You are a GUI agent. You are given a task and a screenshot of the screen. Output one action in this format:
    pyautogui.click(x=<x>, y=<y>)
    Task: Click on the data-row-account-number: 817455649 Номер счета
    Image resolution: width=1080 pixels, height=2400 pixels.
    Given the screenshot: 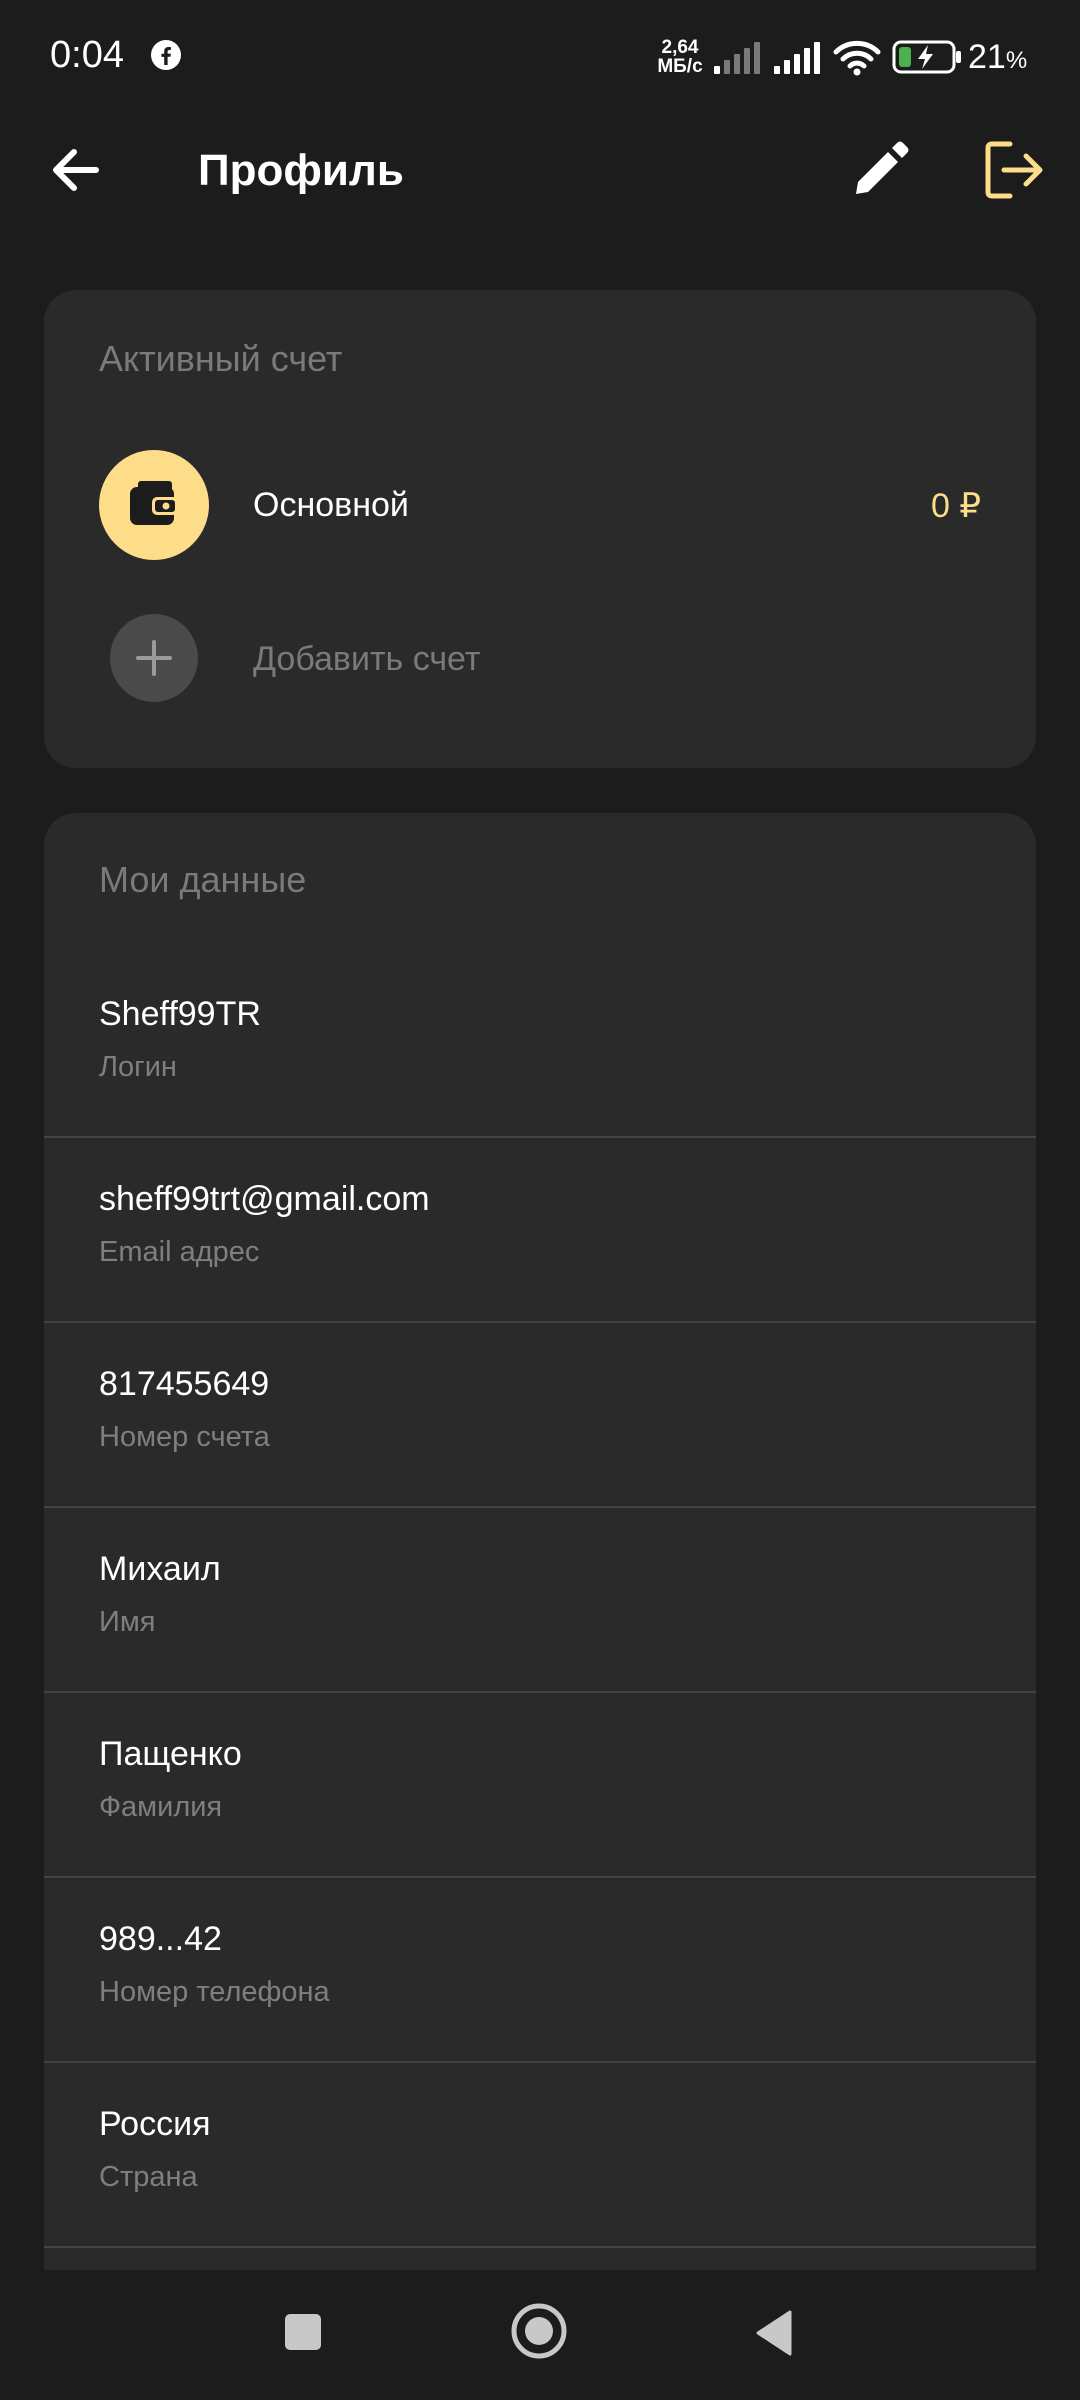 What is the action you would take?
    pyautogui.click(x=540, y=1415)
    